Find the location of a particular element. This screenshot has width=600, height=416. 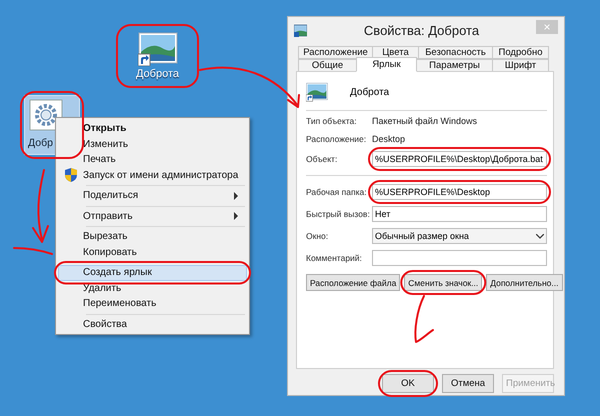

file-name: Доброта is located at coordinates (370, 92).